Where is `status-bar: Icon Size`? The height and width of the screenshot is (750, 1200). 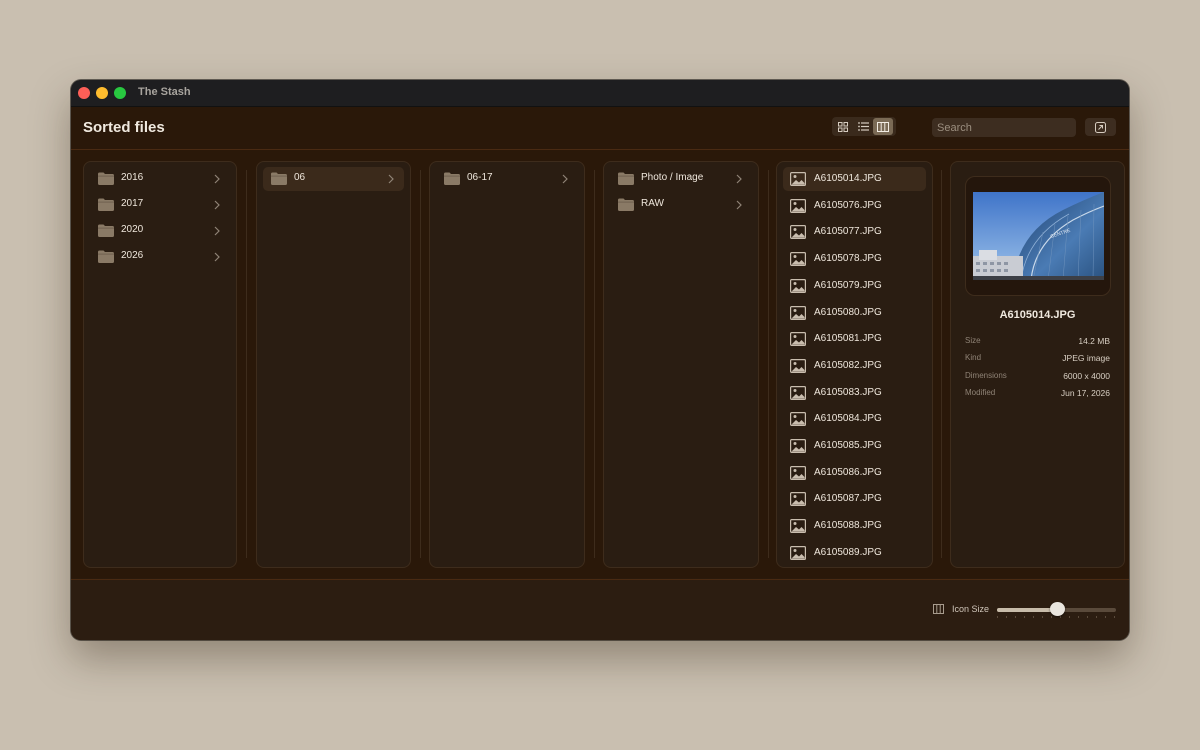
status-bar: Icon Size is located at coordinates (600, 609).